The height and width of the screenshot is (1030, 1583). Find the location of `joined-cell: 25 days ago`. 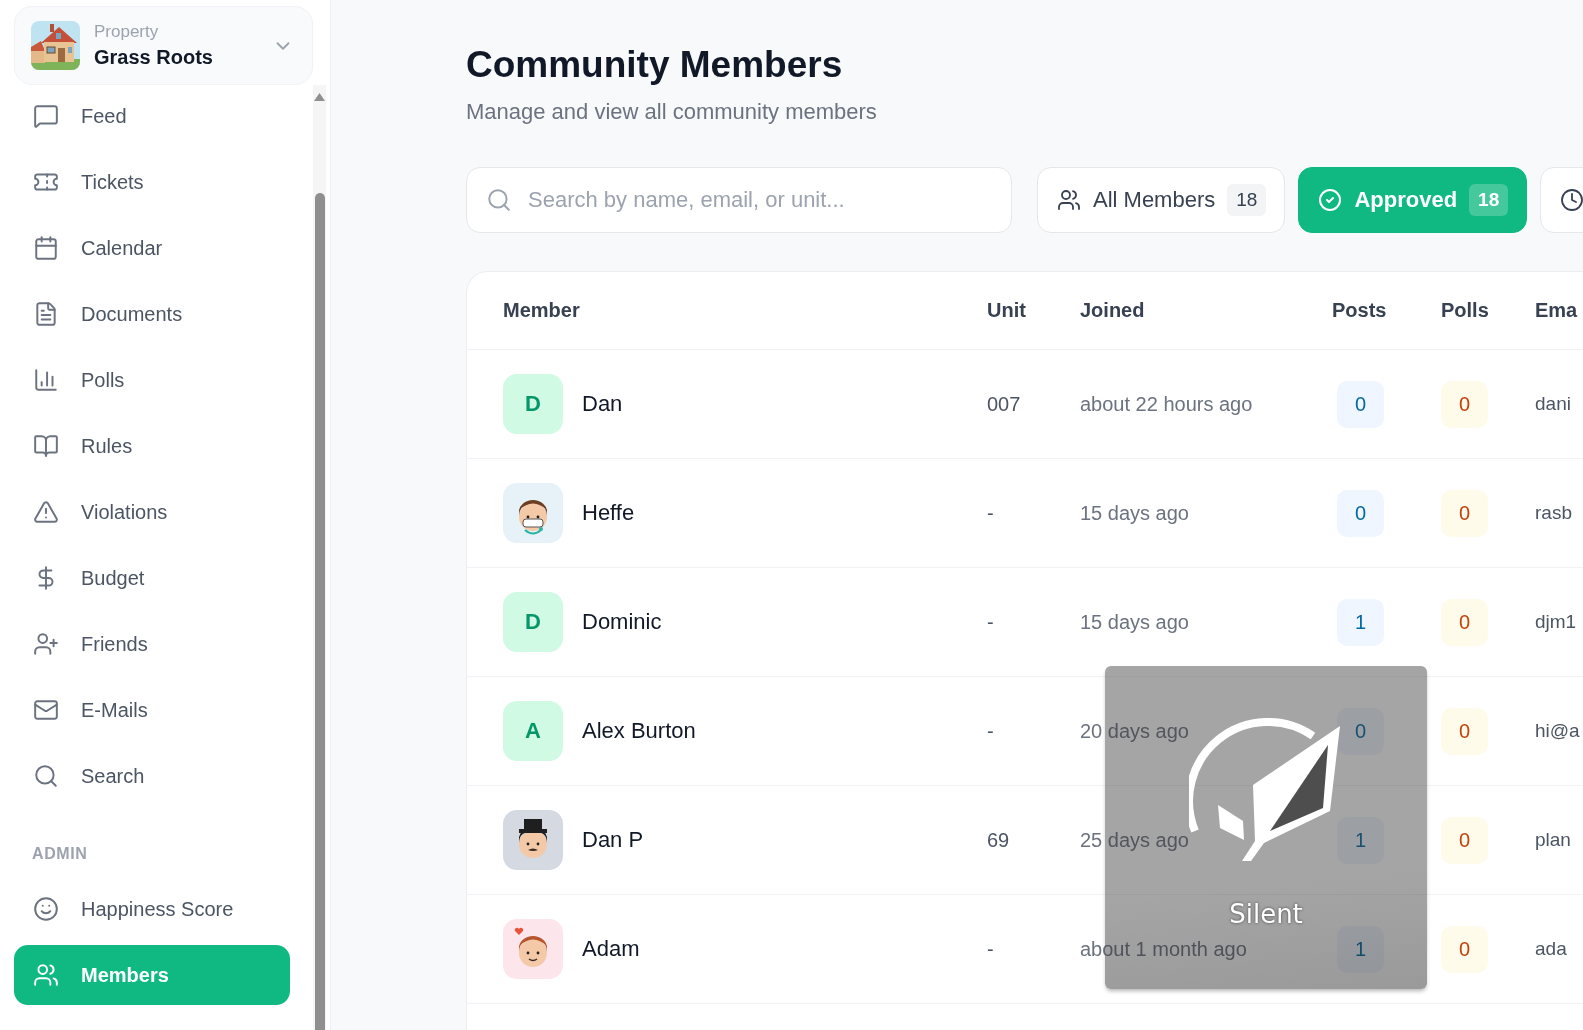

joined-cell: 25 days ago is located at coordinates (1134, 840).